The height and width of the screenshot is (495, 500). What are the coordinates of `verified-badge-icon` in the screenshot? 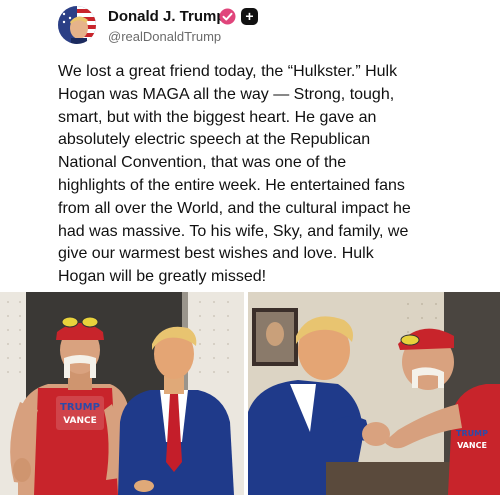 It's located at (227, 16).